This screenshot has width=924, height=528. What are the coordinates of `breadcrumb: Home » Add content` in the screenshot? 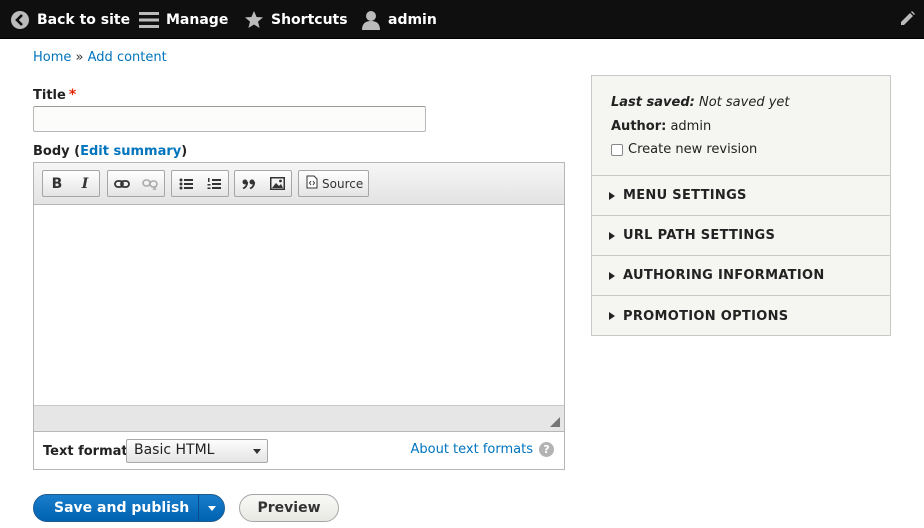 It's located at (100, 57).